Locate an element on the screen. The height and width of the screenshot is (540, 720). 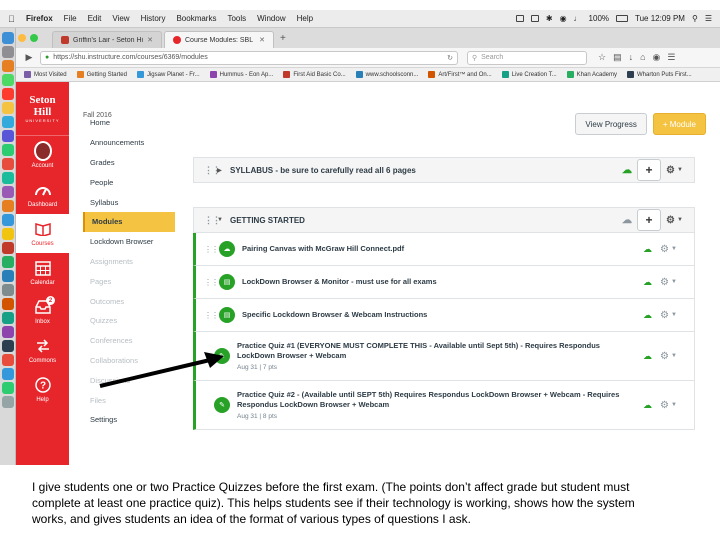
publish-status-icon: ☁ is located at coordinates (627, 220).